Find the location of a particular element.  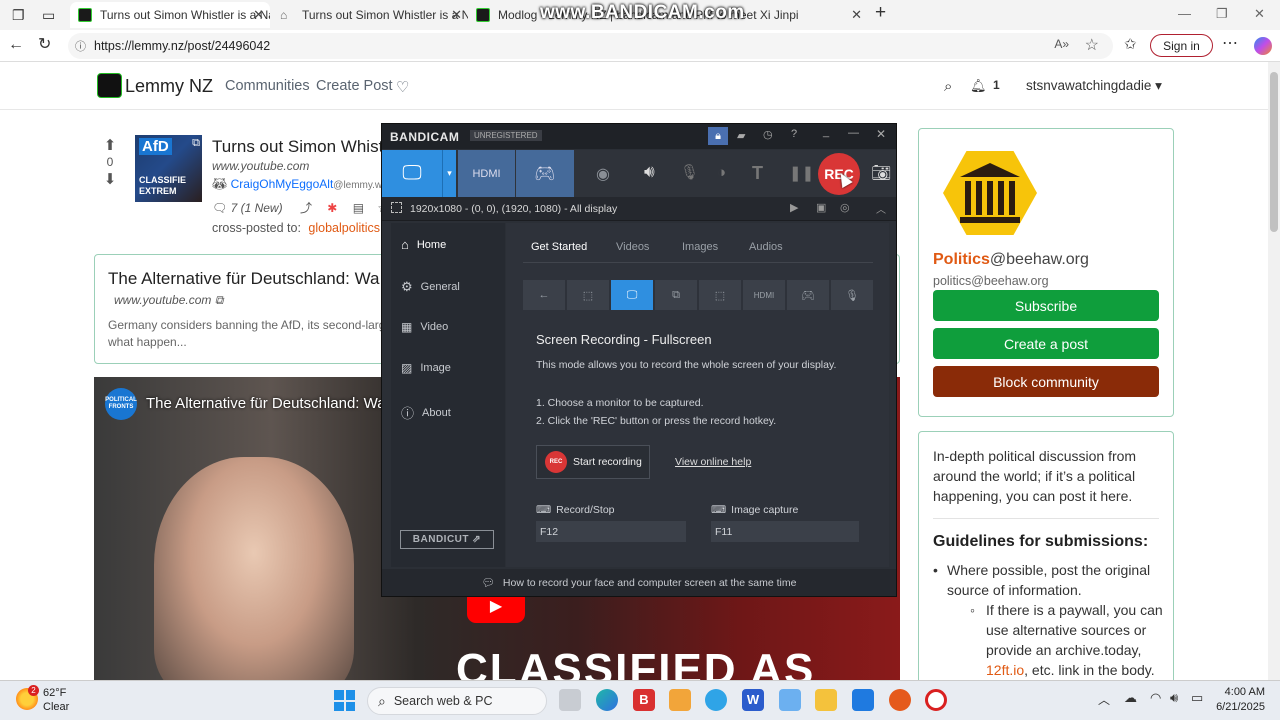

lemmy-logo-icon is located at coordinates (109, 85).